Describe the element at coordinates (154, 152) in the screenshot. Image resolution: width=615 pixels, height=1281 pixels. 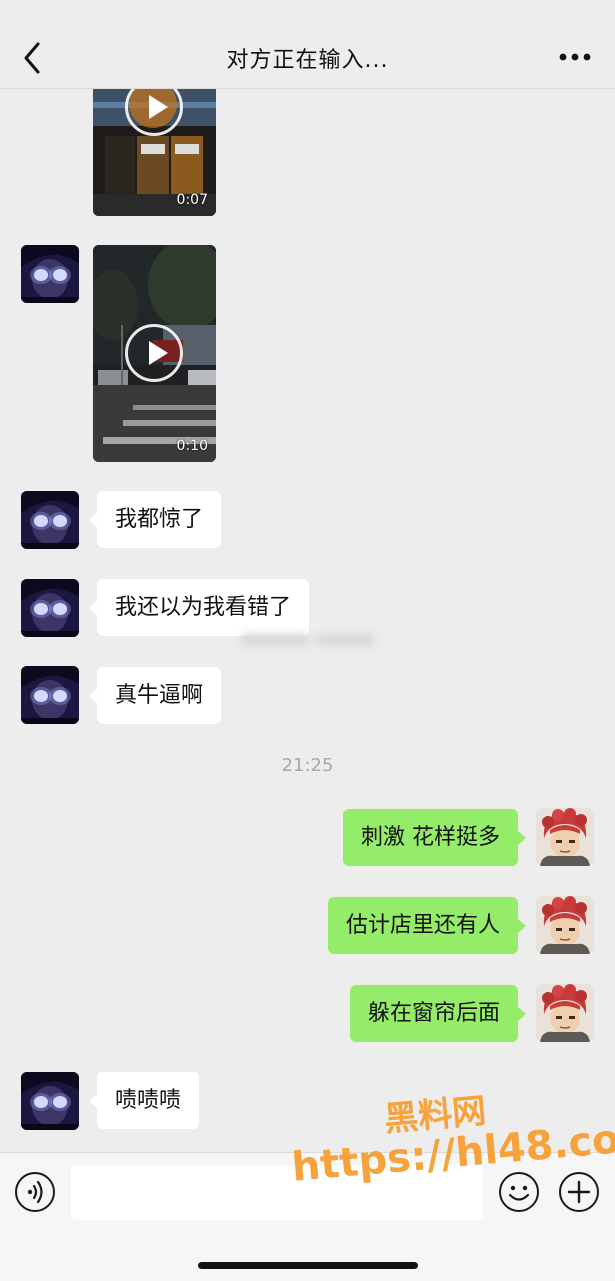
I see `video-message: 0:07` at that location.